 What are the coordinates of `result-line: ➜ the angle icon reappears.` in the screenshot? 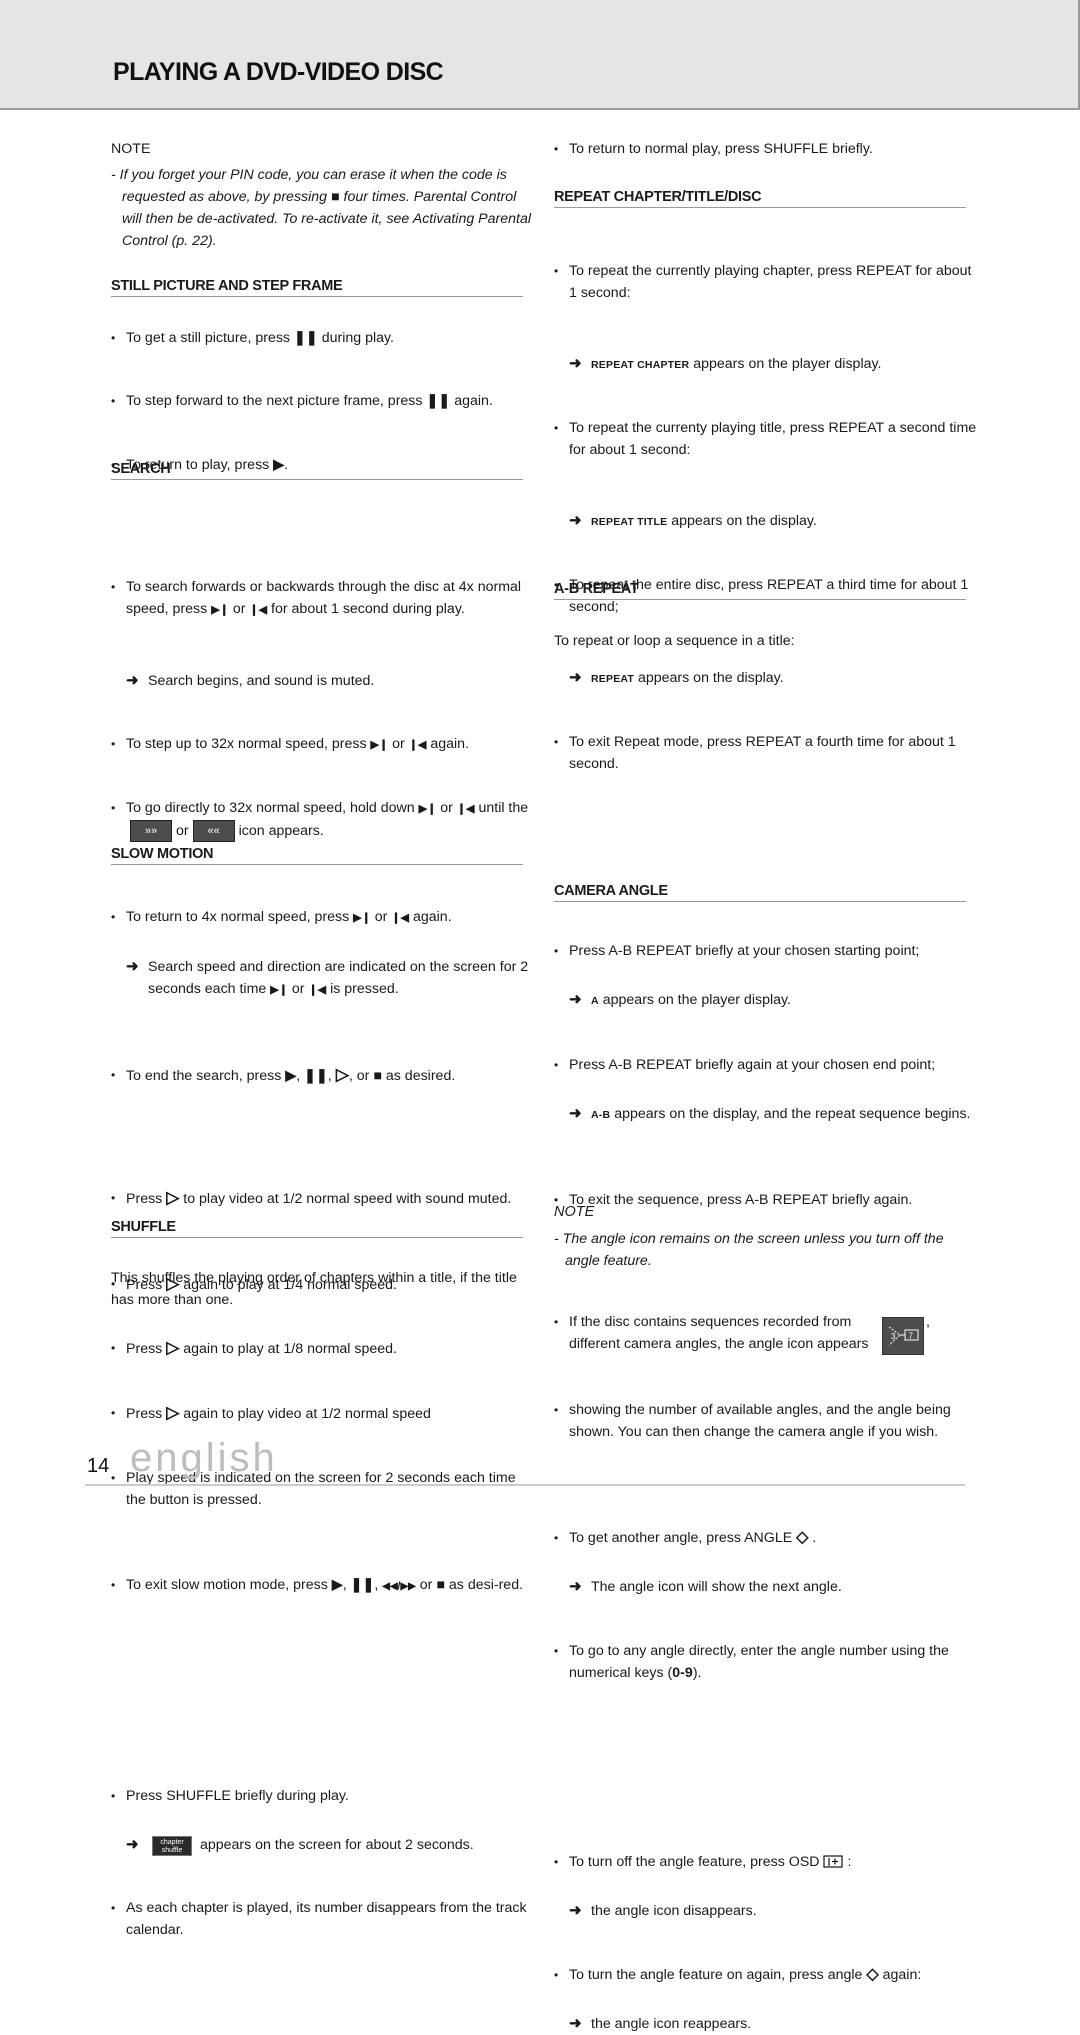 It's located at (778, 2024).